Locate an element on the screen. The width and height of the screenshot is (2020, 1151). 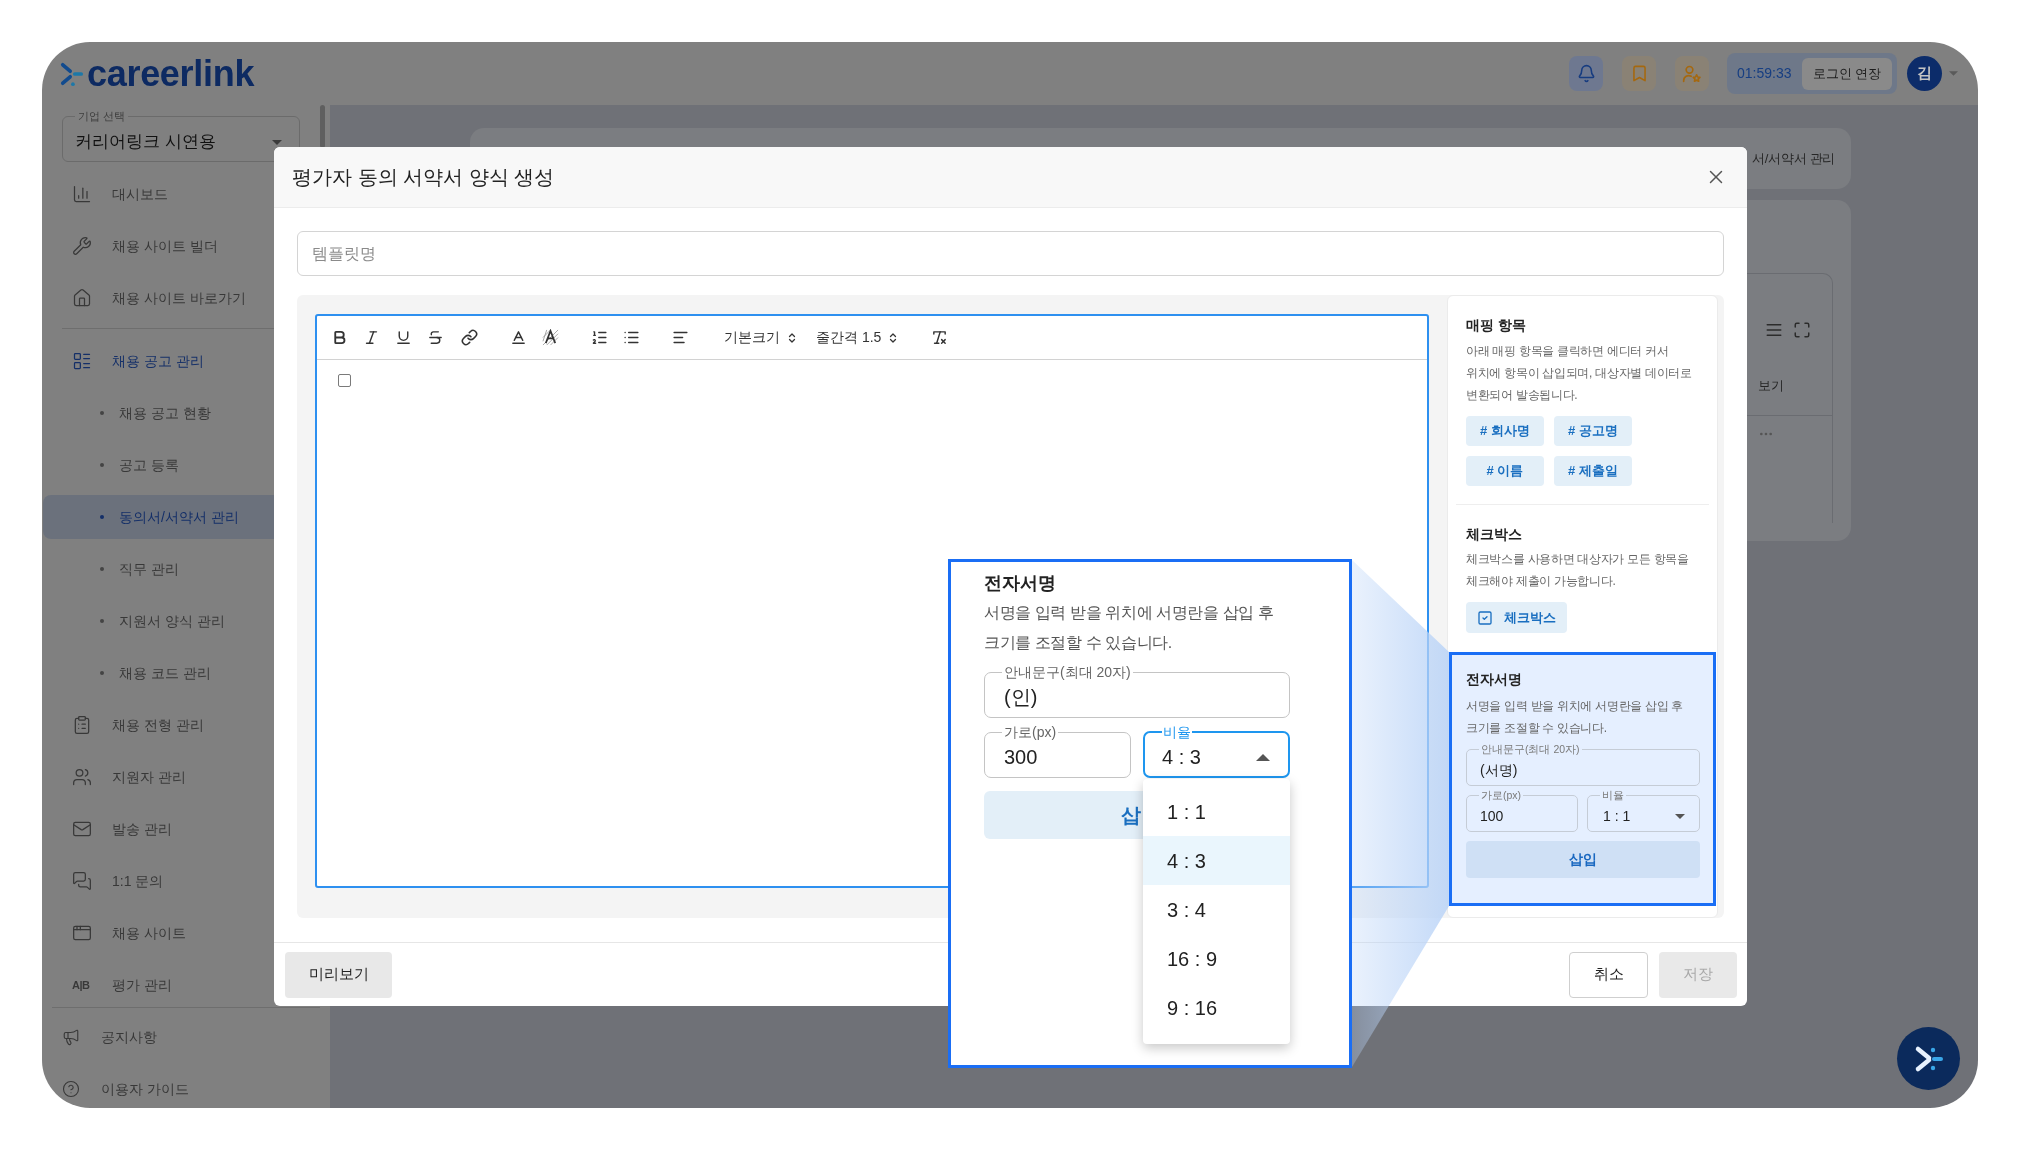
clipboard-icon is located at coordinates (82, 725).